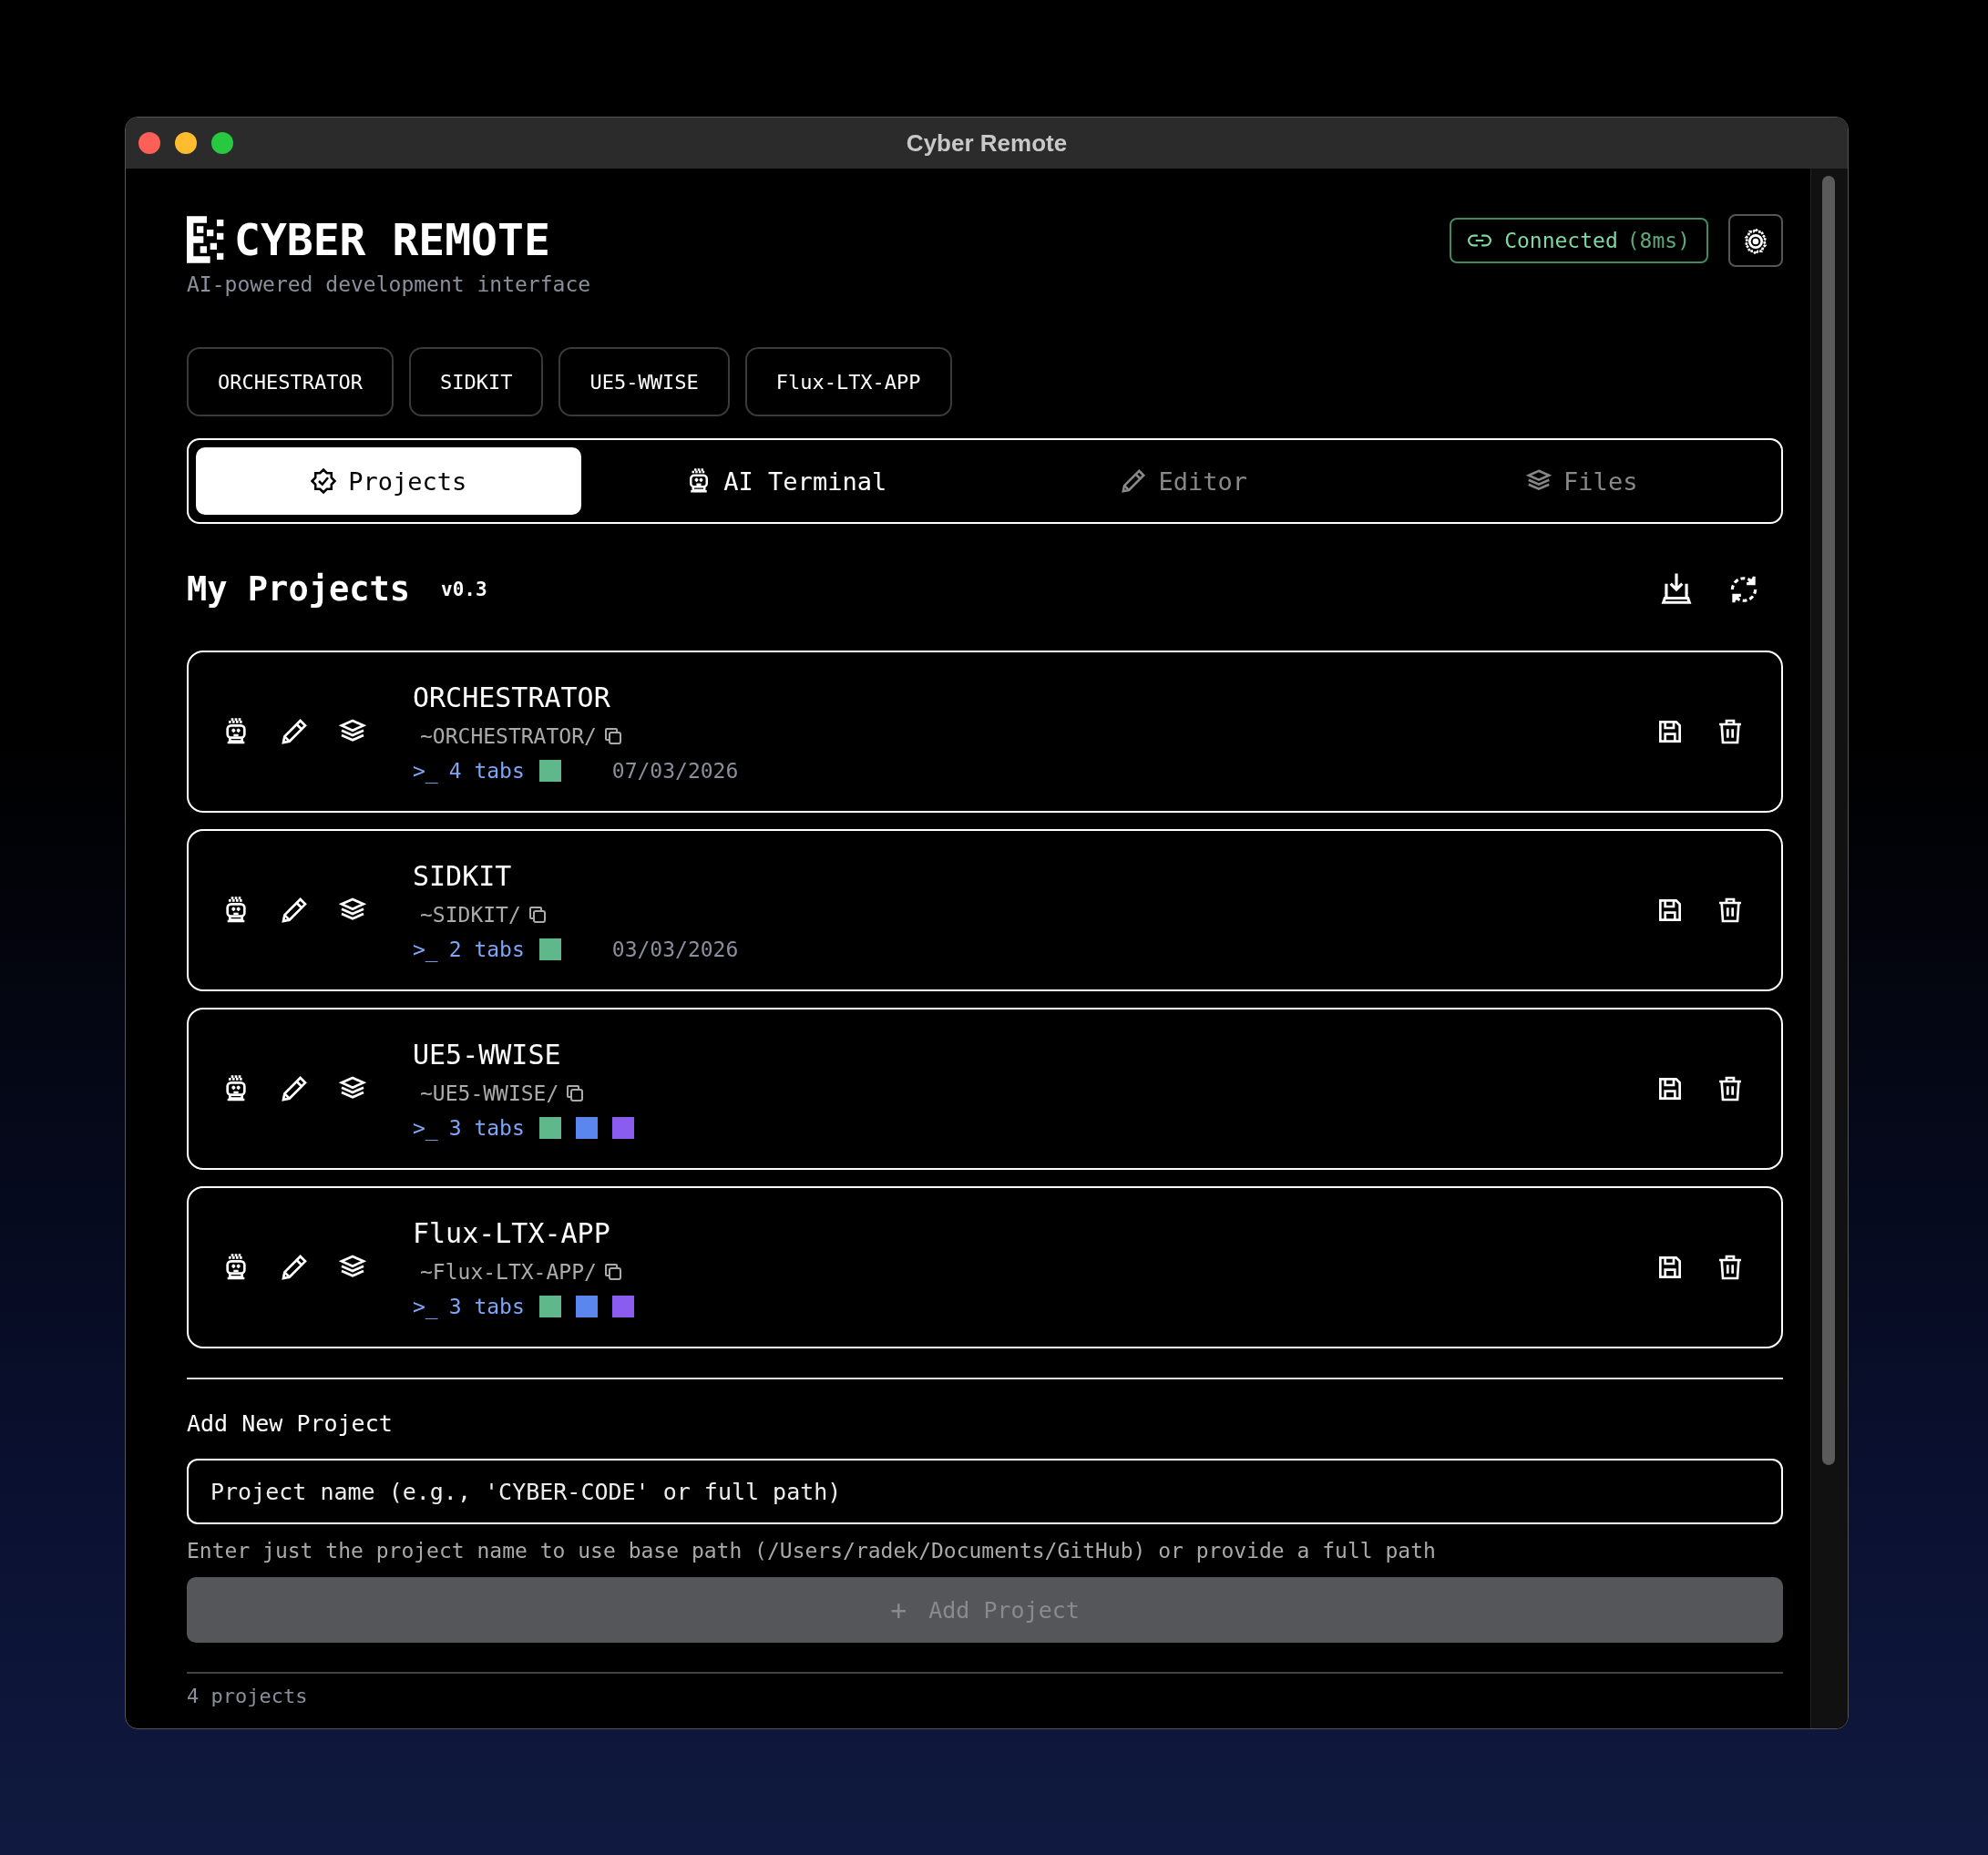  What do you see at coordinates (248, 1696) in the screenshot?
I see `project-count: 4 projects` at bounding box center [248, 1696].